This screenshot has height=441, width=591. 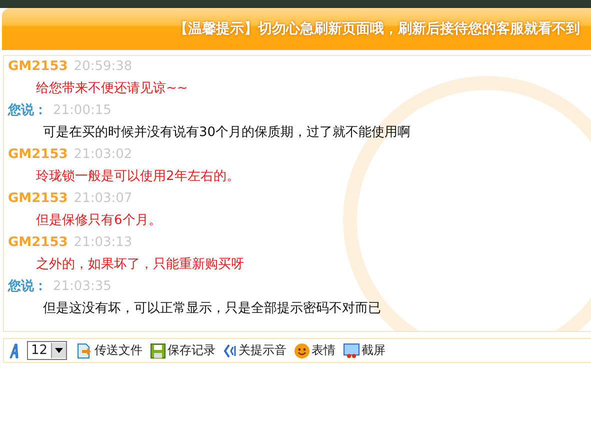 I want to click on speaker-icon, so click(x=229, y=350).